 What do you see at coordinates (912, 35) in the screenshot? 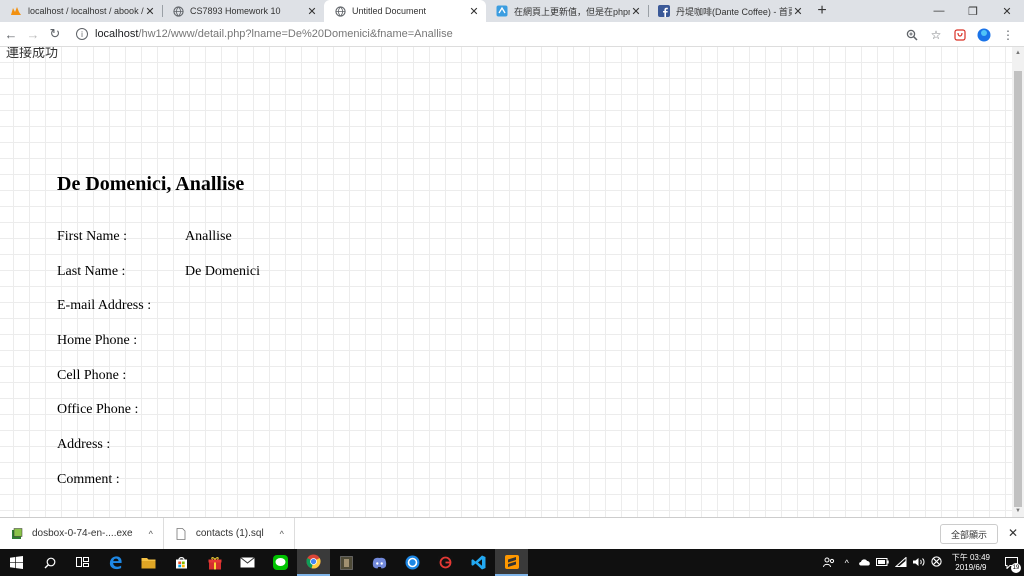
I see `zoom-icon` at bounding box center [912, 35].